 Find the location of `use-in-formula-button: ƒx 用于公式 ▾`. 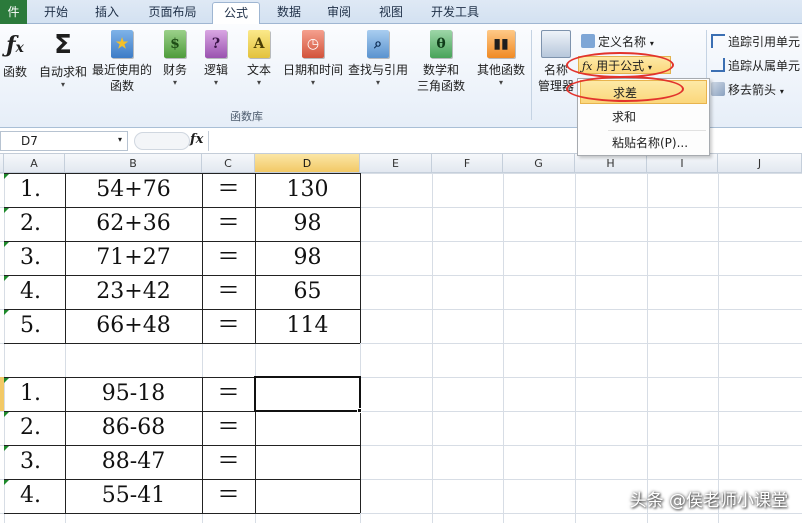

use-in-formula-button: ƒx 用于公式 ▾ is located at coordinates (624, 65).